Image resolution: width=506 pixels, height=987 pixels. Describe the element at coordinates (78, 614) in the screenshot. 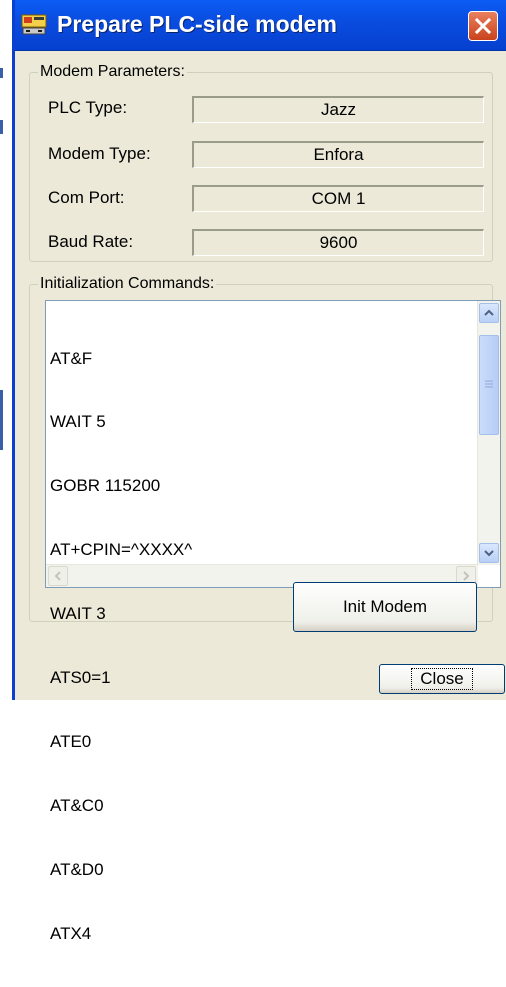

I see `command-line: WAIT 3` at that location.